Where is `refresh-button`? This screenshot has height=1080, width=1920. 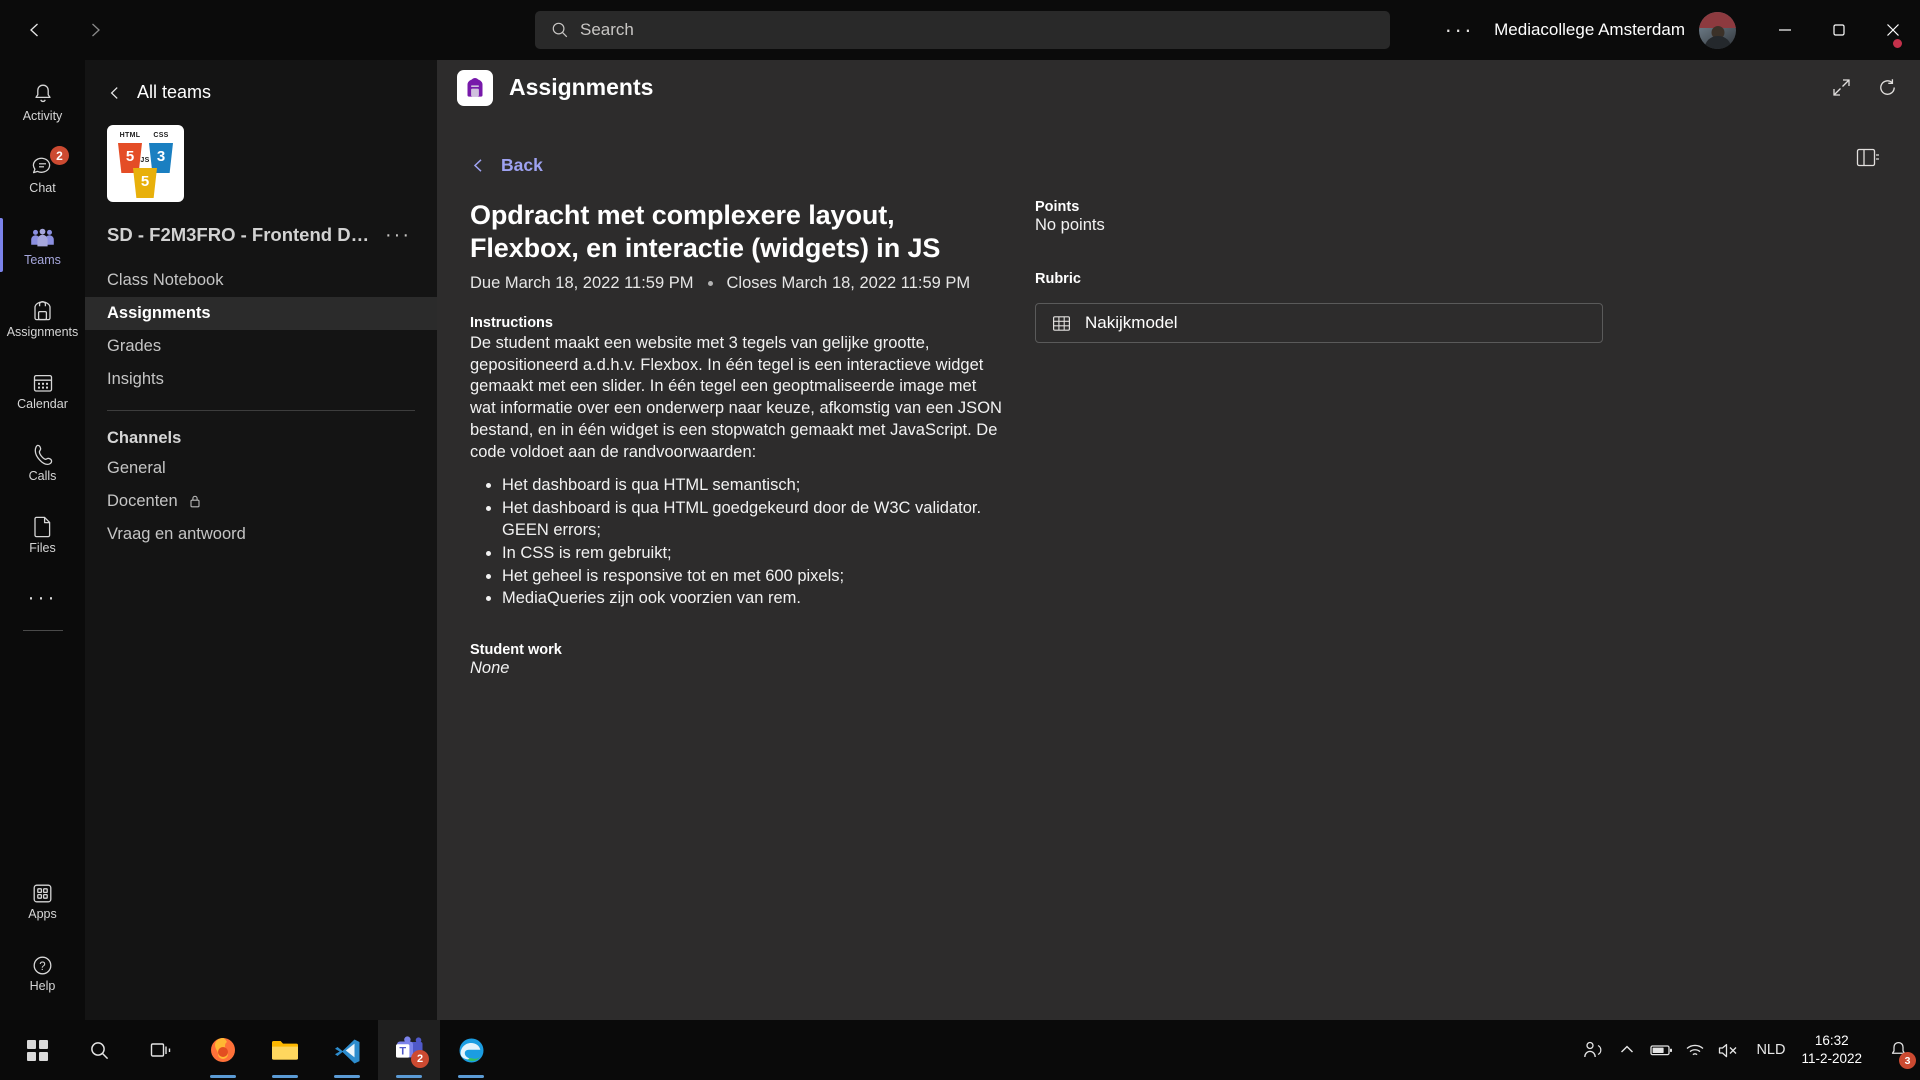 refresh-button is located at coordinates (1887, 88).